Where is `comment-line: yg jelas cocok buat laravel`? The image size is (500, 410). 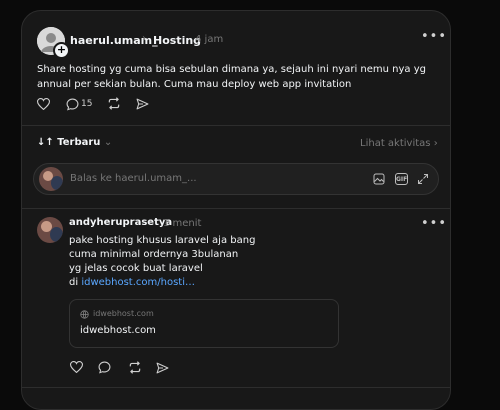 comment-line: yg jelas cocok buat laravel is located at coordinates (136, 268).